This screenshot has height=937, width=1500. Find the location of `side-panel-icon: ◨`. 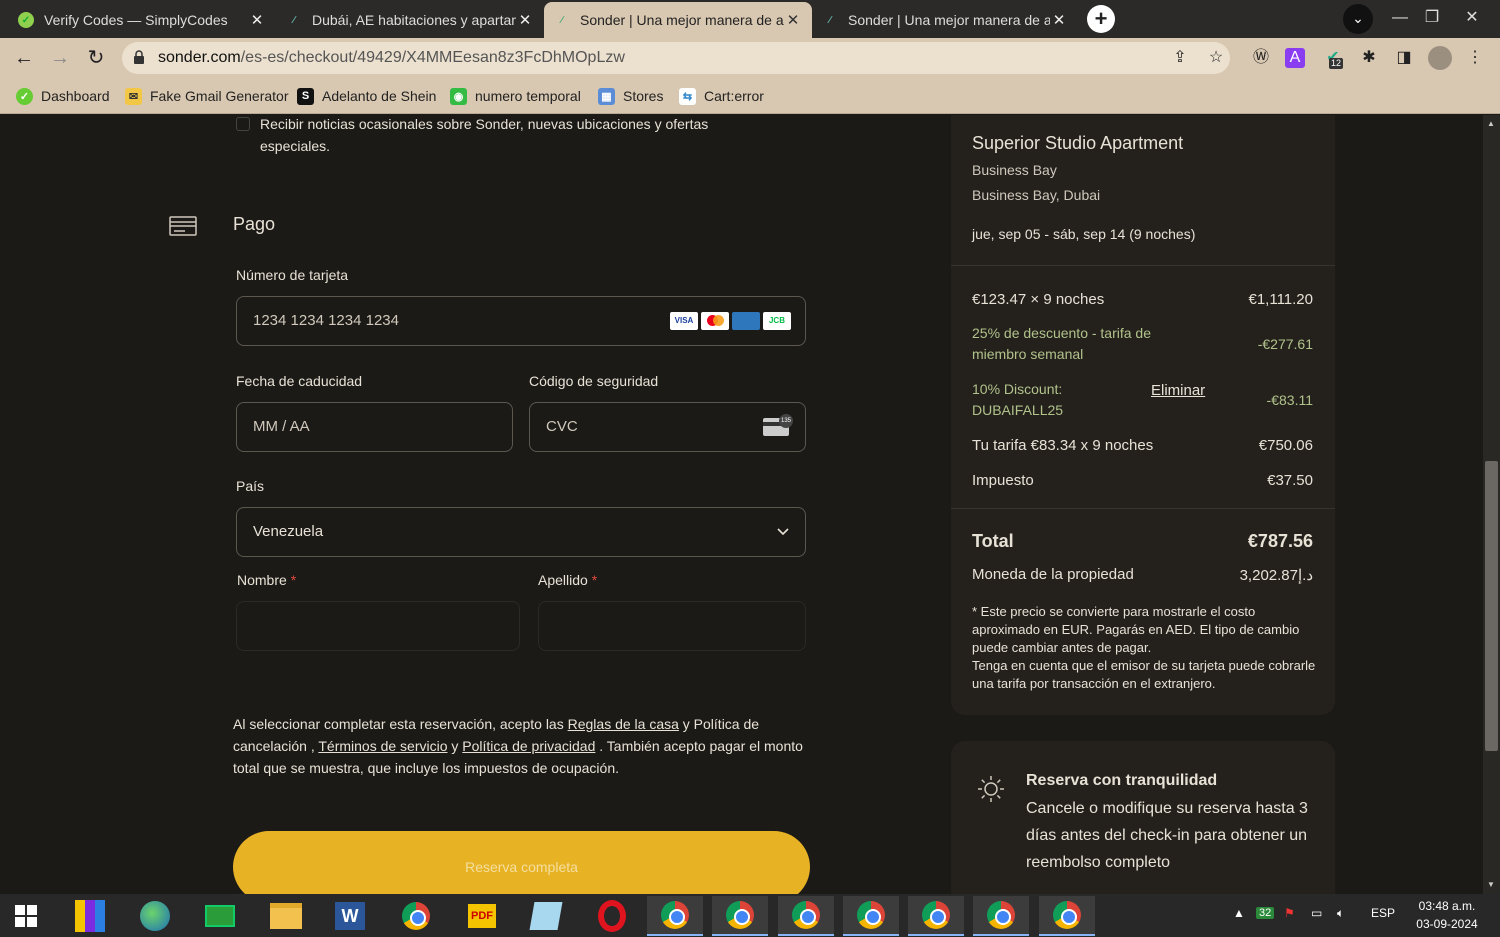

side-panel-icon: ◨ is located at coordinates (1404, 58).